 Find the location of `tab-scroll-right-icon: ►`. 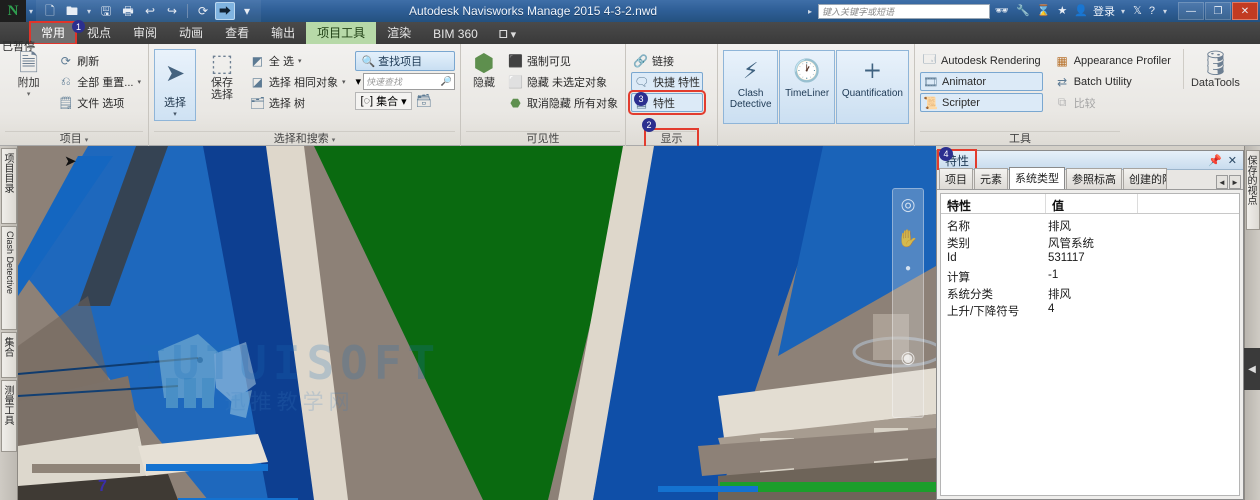

tab-scroll-right-icon: ► is located at coordinates (1235, 182).